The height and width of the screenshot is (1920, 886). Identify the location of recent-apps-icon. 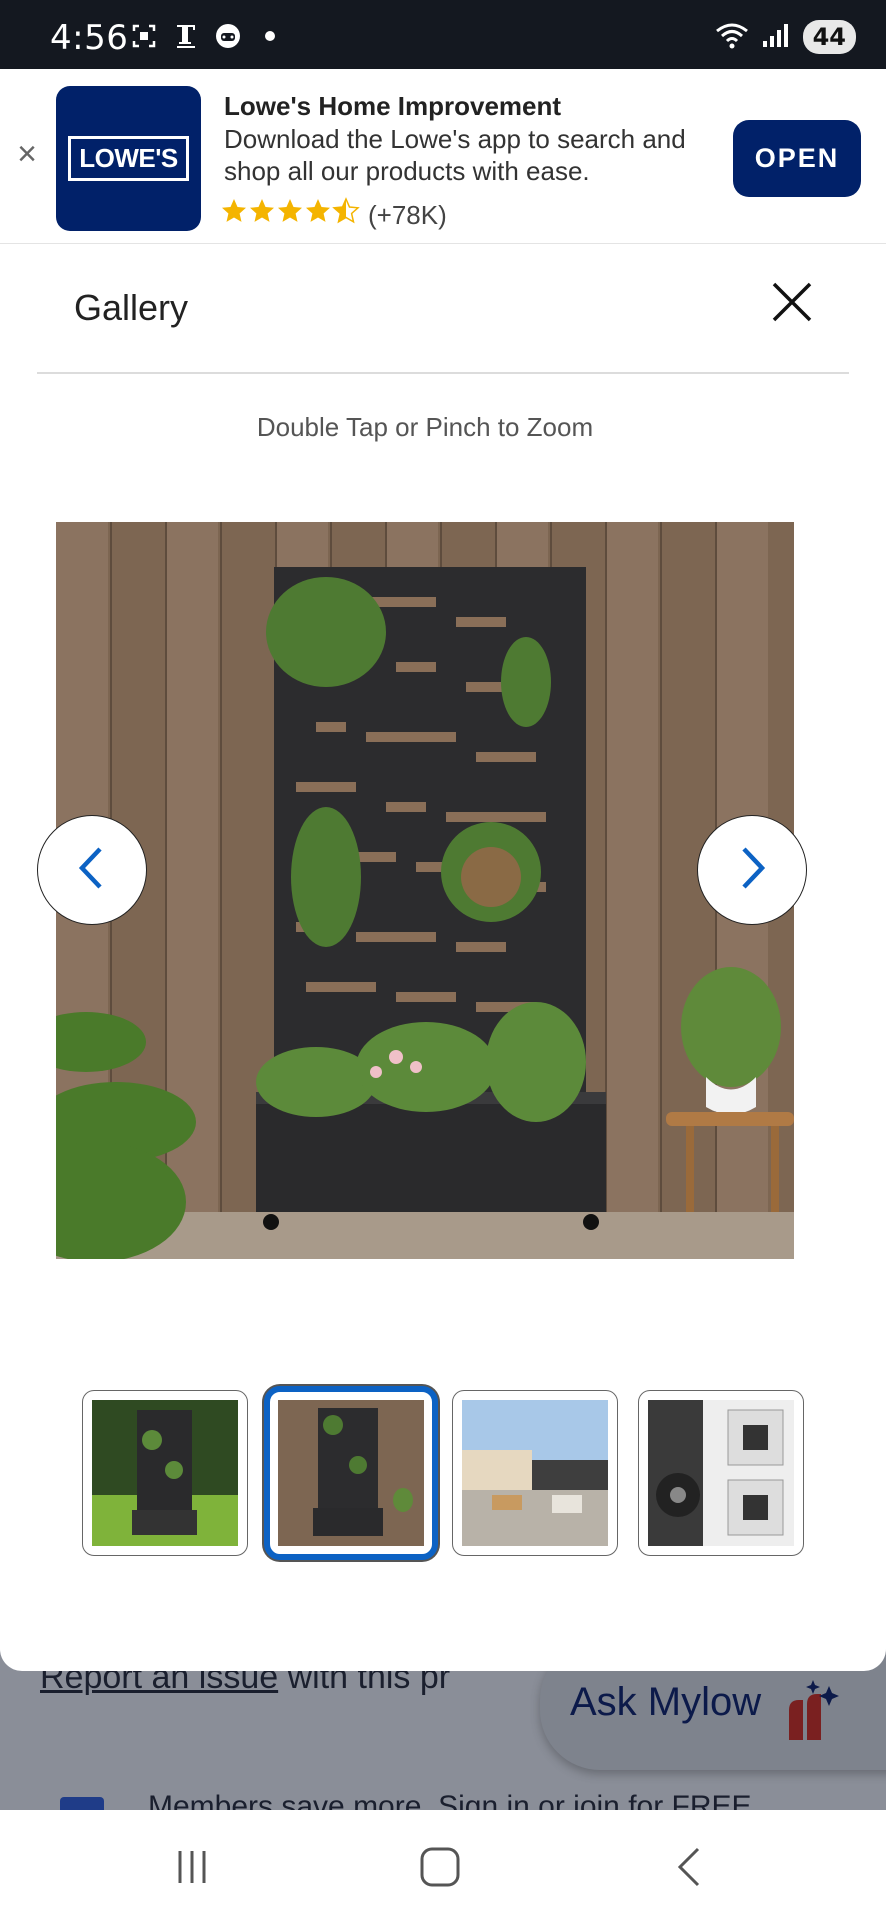
(192, 1867).